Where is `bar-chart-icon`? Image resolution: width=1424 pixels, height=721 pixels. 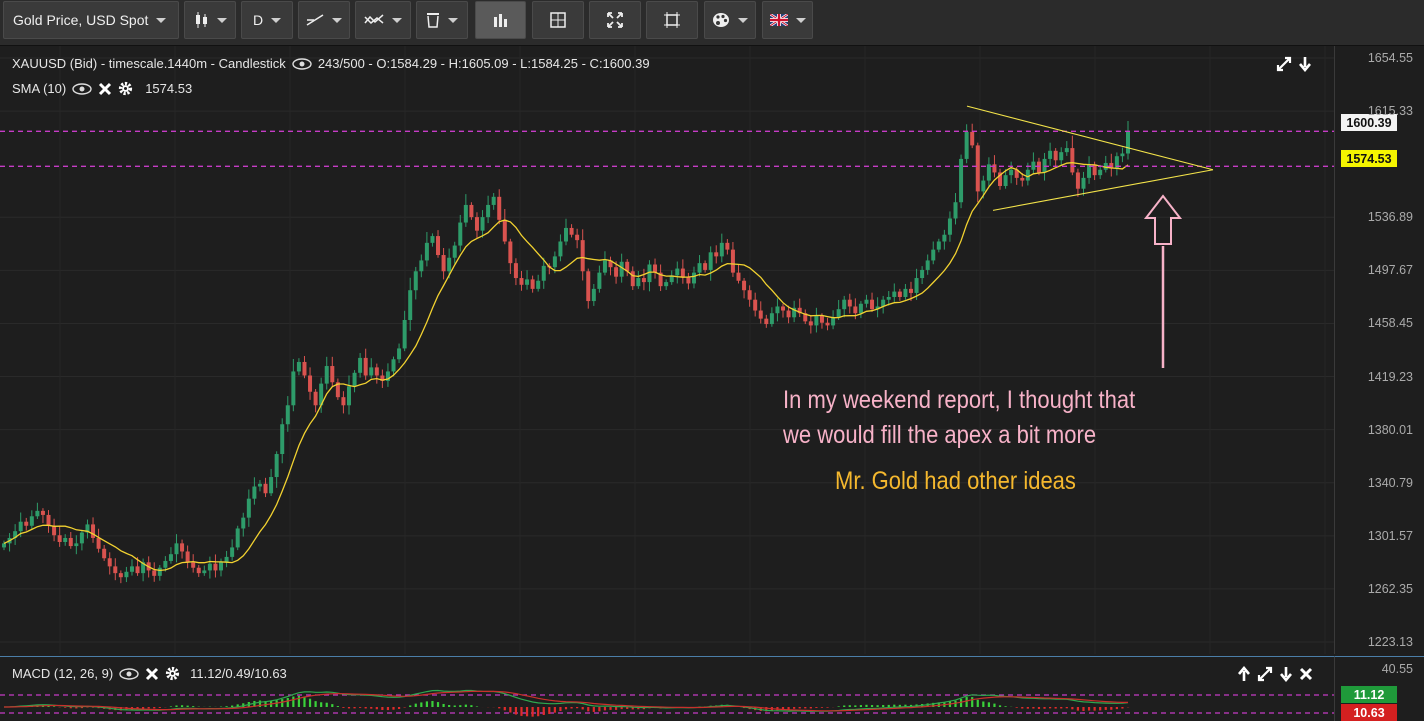 bar-chart-icon is located at coordinates (500, 20).